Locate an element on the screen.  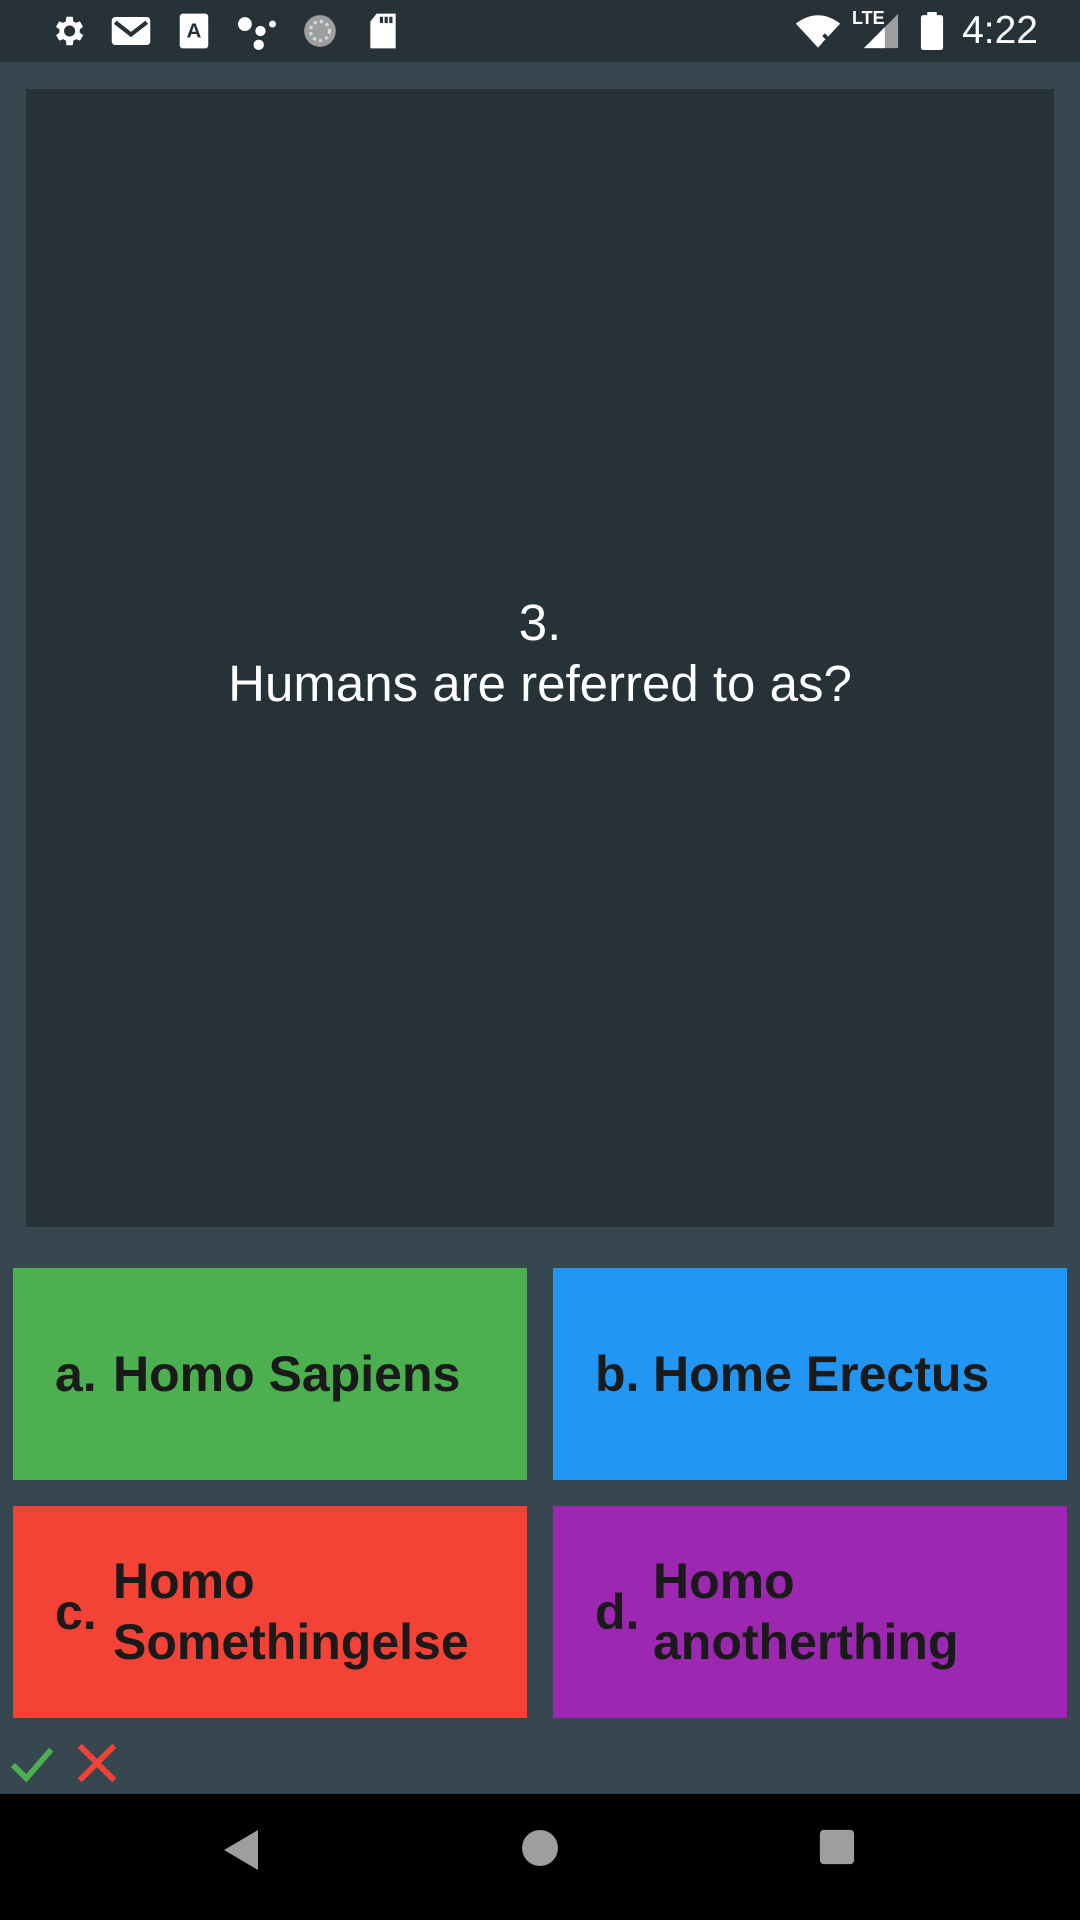
gmail-icon is located at coordinates (131, 31).